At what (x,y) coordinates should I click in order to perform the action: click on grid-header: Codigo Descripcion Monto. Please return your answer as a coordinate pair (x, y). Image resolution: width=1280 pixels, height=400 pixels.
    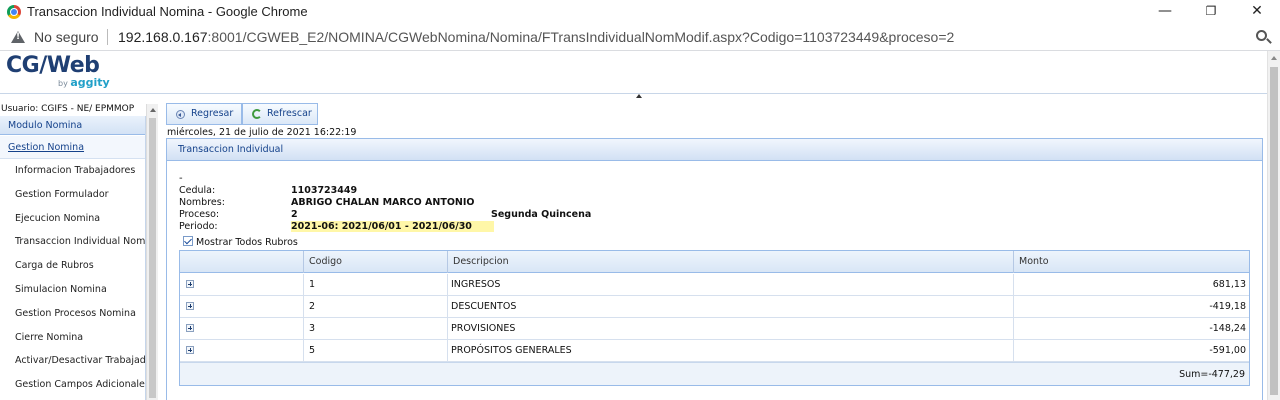
    Looking at the image, I should click on (714, 262).